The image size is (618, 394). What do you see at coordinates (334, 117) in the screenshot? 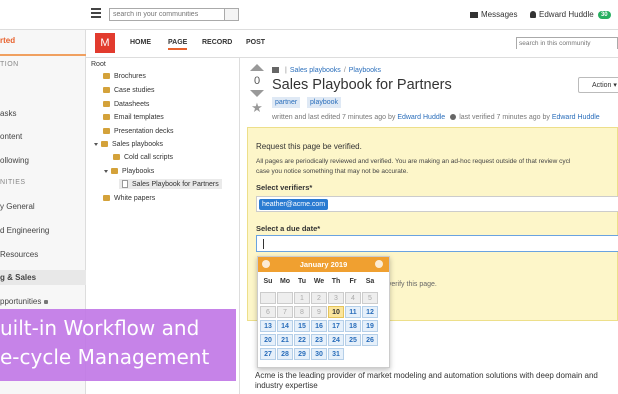
I see `meta-written: written and last edited 7 minutes ago by` at bounding box center [334, 117].